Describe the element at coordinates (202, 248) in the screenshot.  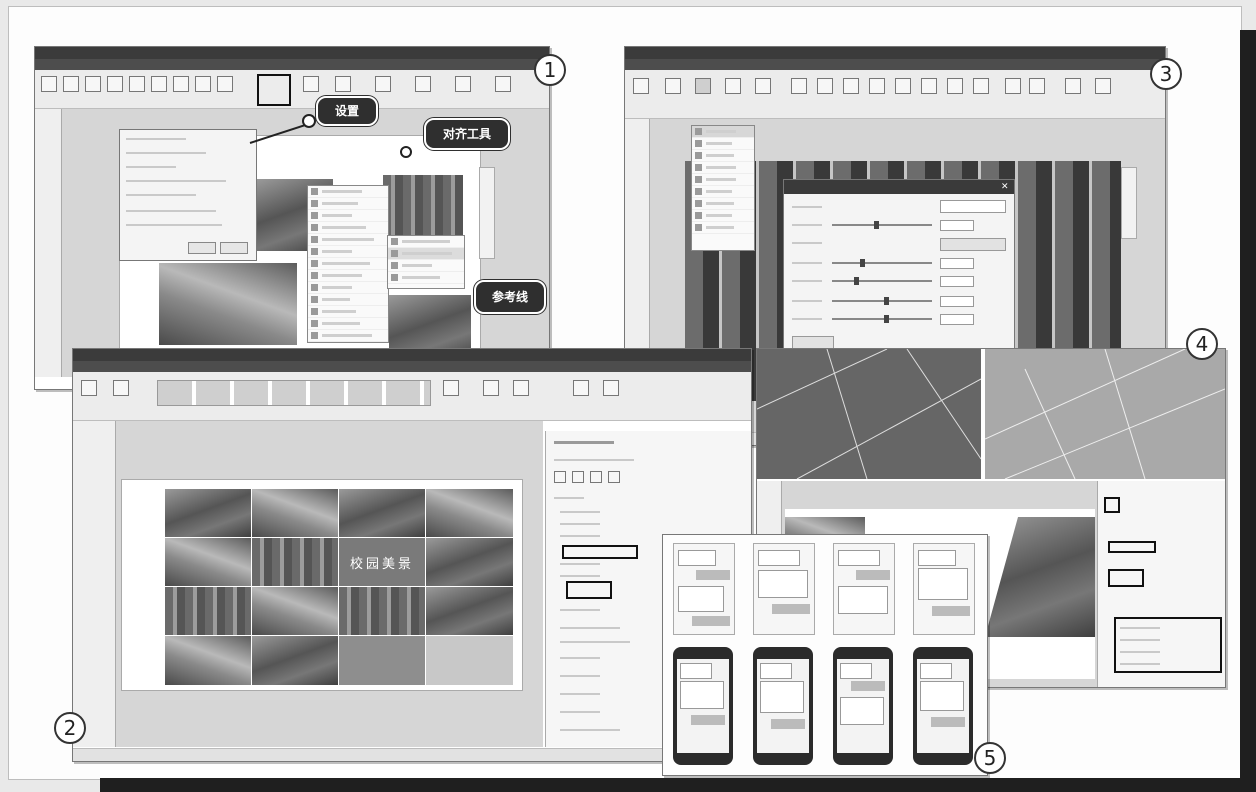
I see `dialog-ok-button` at that location.